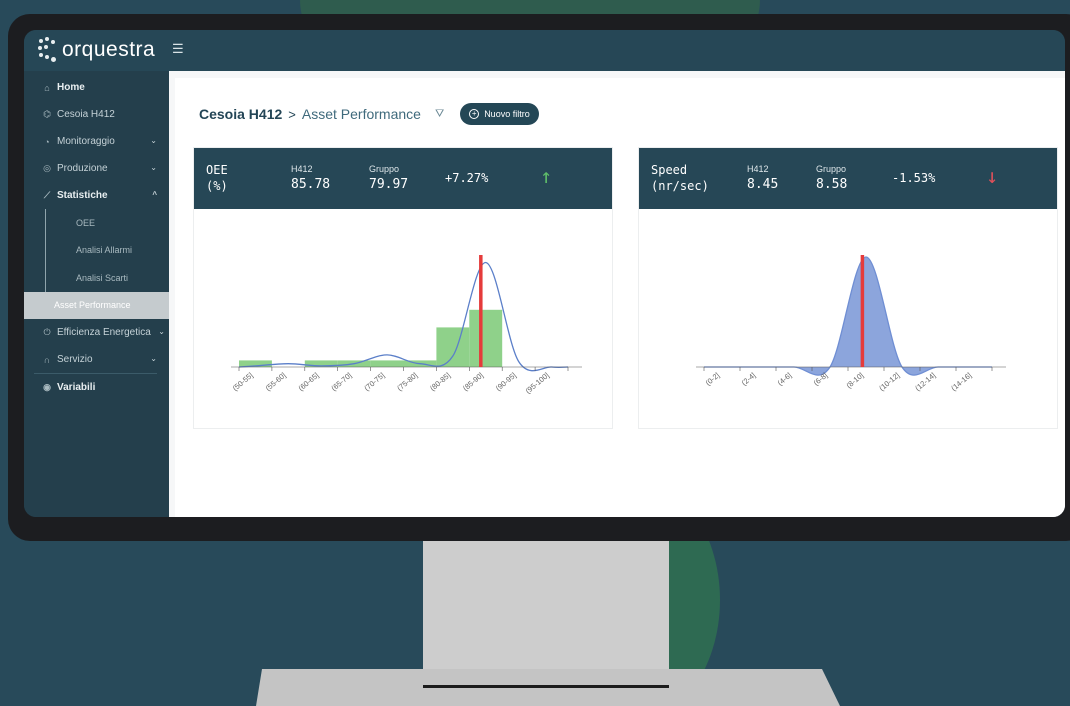 The height and width of the screenshot is (706, 1070). Describe the element at coordinates (467, 178) in the screenshot. I see `kpi-delta: +7.27%` at that location.